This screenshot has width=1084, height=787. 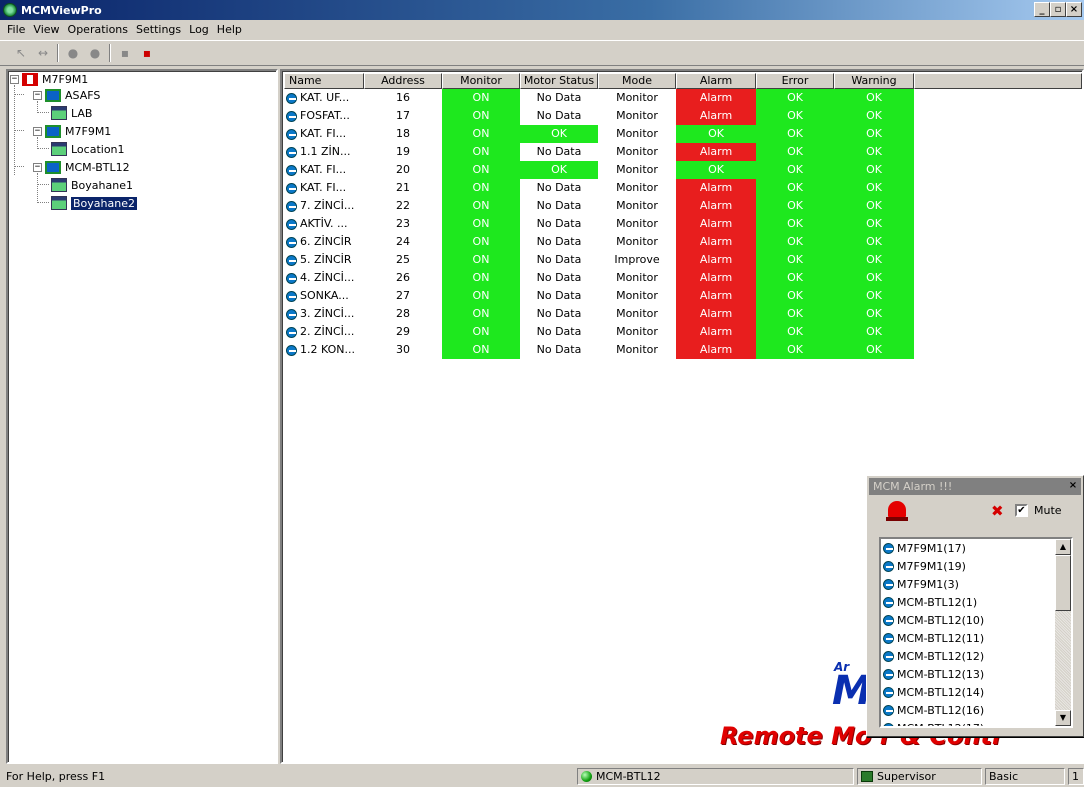 I want to click on table-row: AKTİV. ... 23 ON No Data Monitor Alarm OK OK, so click(x=599, y=224).